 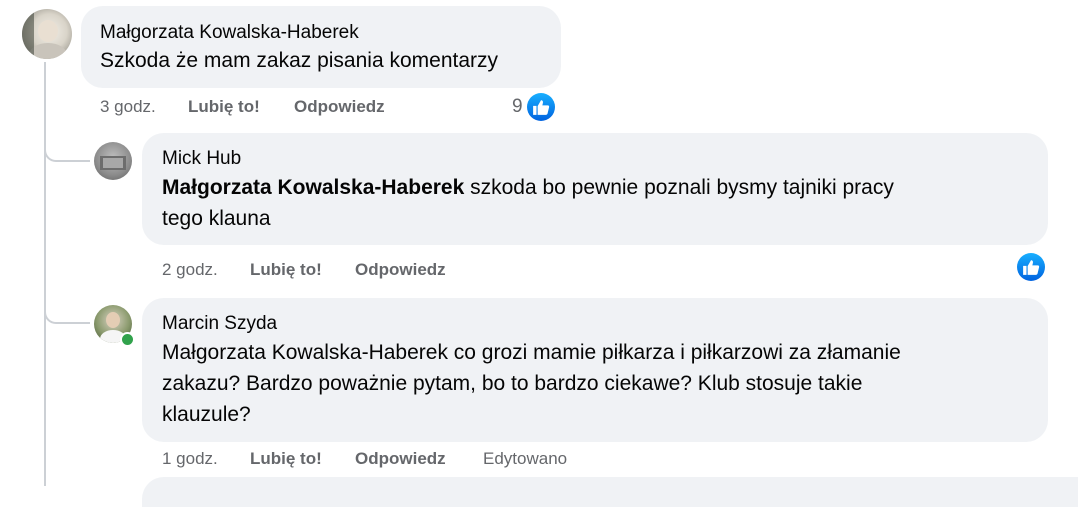 I want to click on reaction-count-1: 9, so click(x=517, y=107).